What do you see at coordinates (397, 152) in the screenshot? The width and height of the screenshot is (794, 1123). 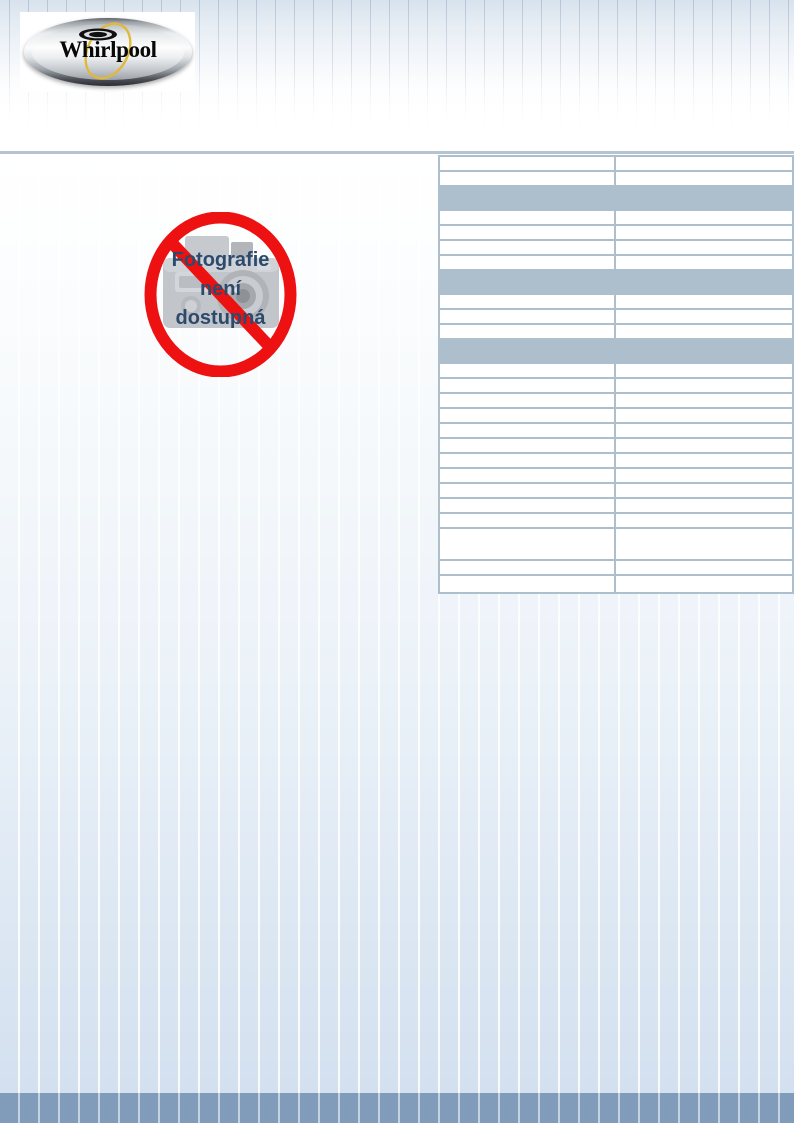 I see `header-separator-rule` at bounding box center [397, 152].